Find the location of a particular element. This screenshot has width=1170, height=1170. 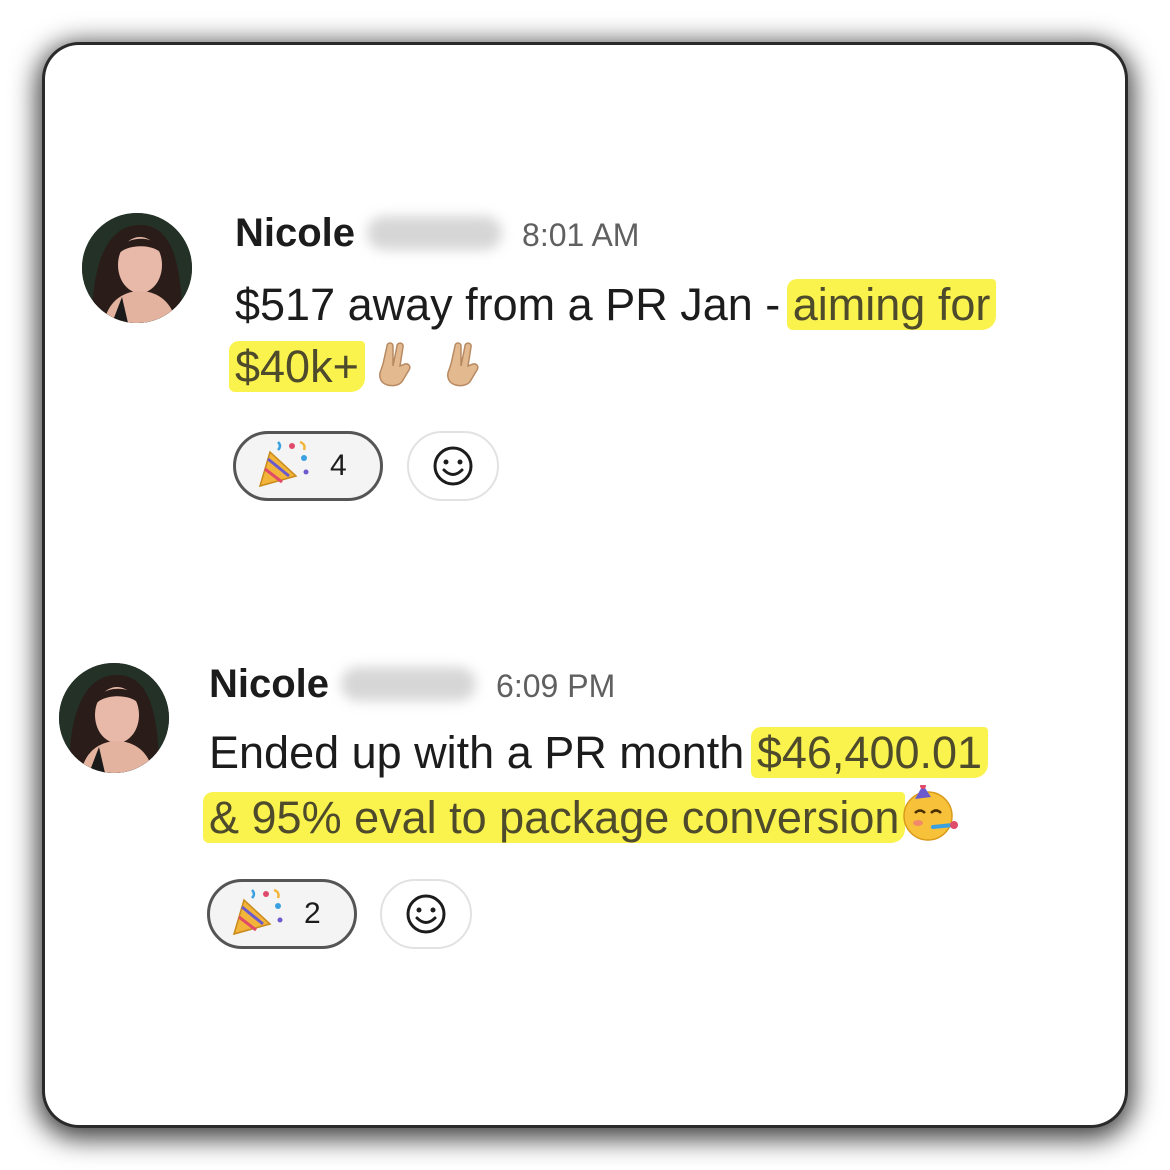

message-text-line-1: $517 away from a PR Jan - aiming for is located at coordinates (616, 305).